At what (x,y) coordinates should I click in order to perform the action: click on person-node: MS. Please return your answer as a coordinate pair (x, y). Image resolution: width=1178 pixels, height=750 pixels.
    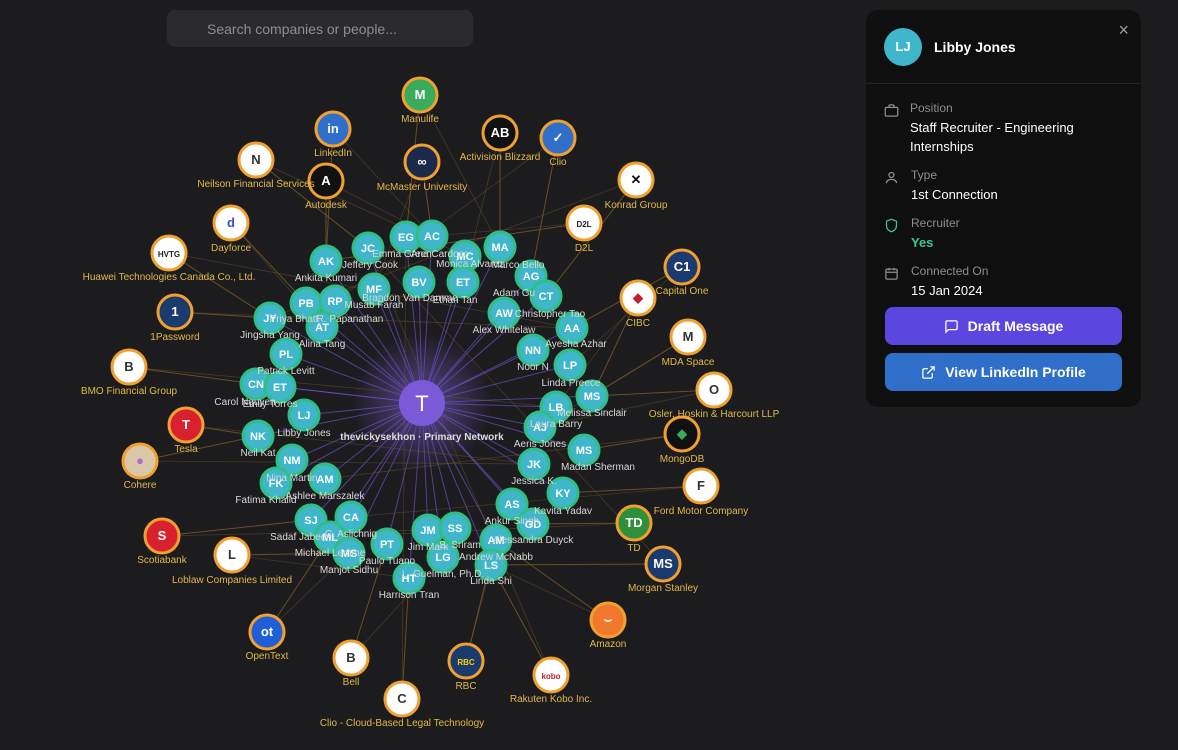
    Looking at the image, I should click on (584, 450).